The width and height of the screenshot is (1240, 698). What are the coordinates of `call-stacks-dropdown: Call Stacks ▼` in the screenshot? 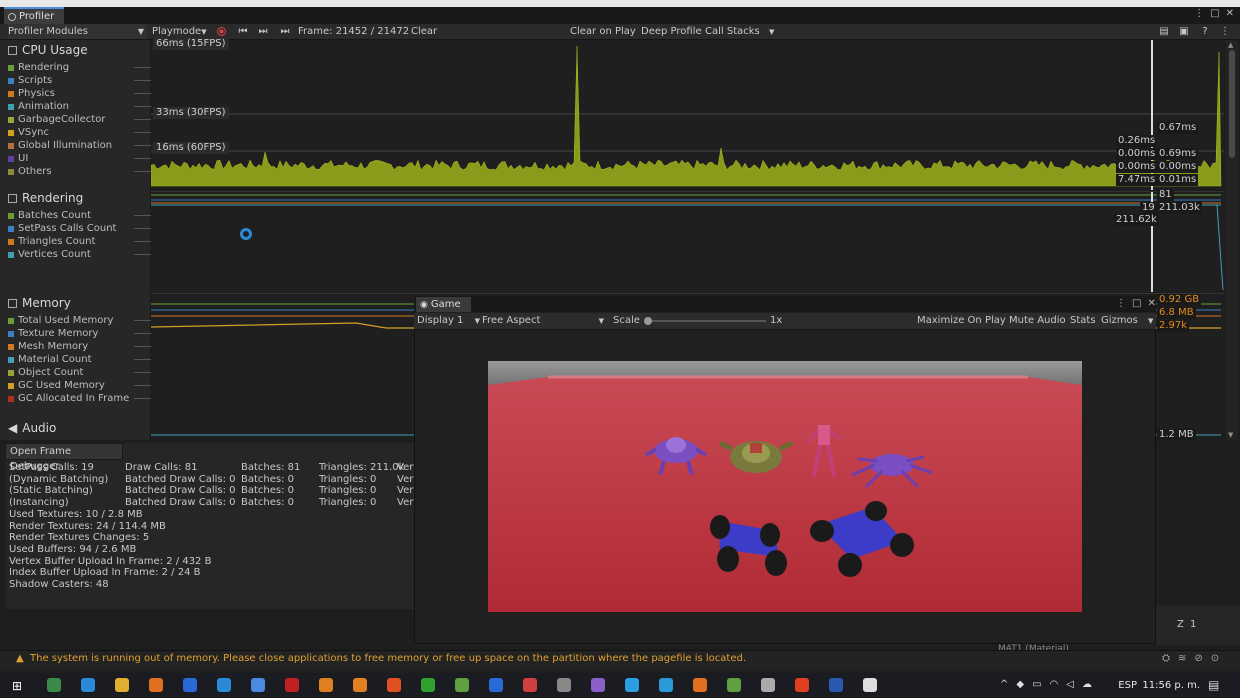 It's located at (739, 31).